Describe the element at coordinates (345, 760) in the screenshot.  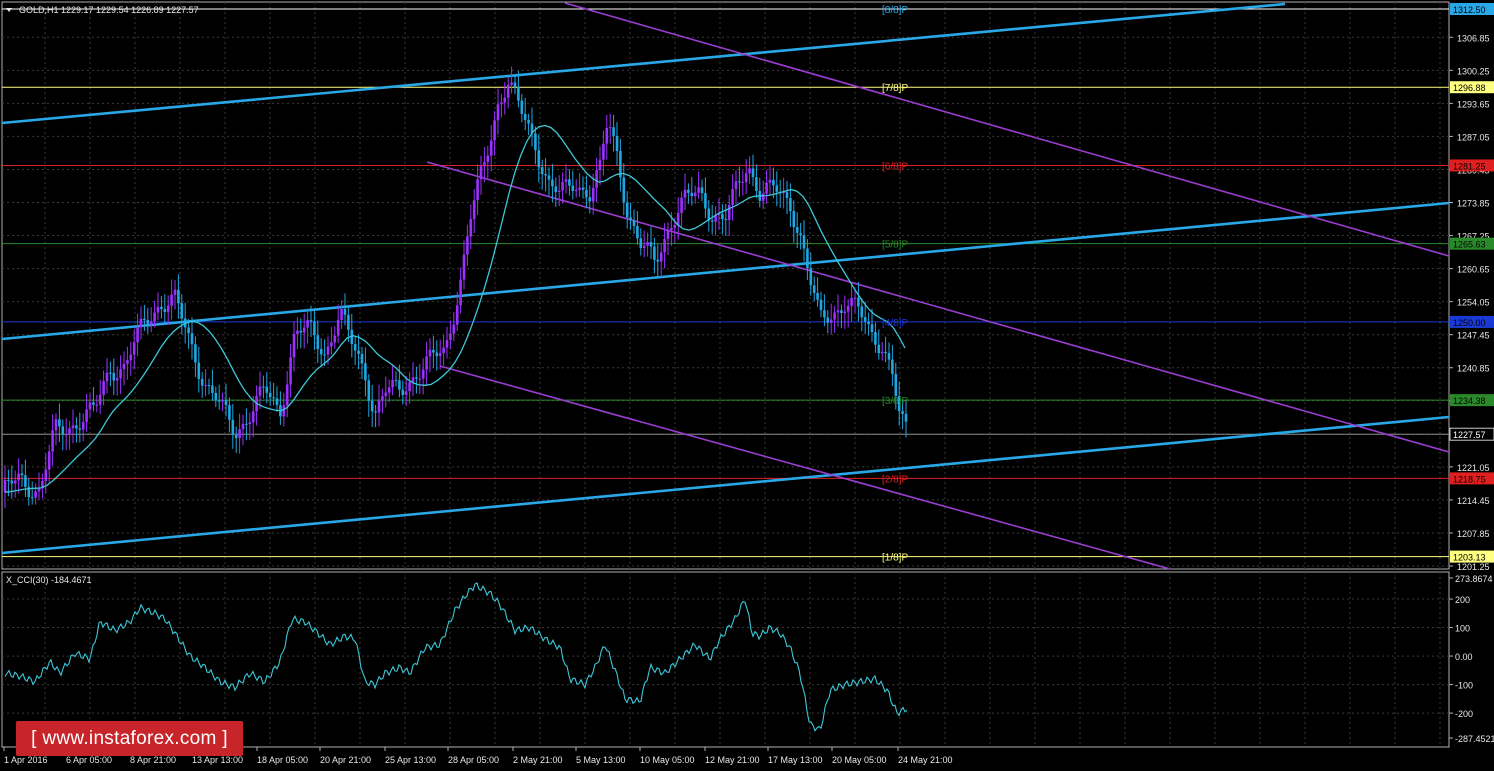
I see `time-tick-label: 20 Apr 21:00` at that location.